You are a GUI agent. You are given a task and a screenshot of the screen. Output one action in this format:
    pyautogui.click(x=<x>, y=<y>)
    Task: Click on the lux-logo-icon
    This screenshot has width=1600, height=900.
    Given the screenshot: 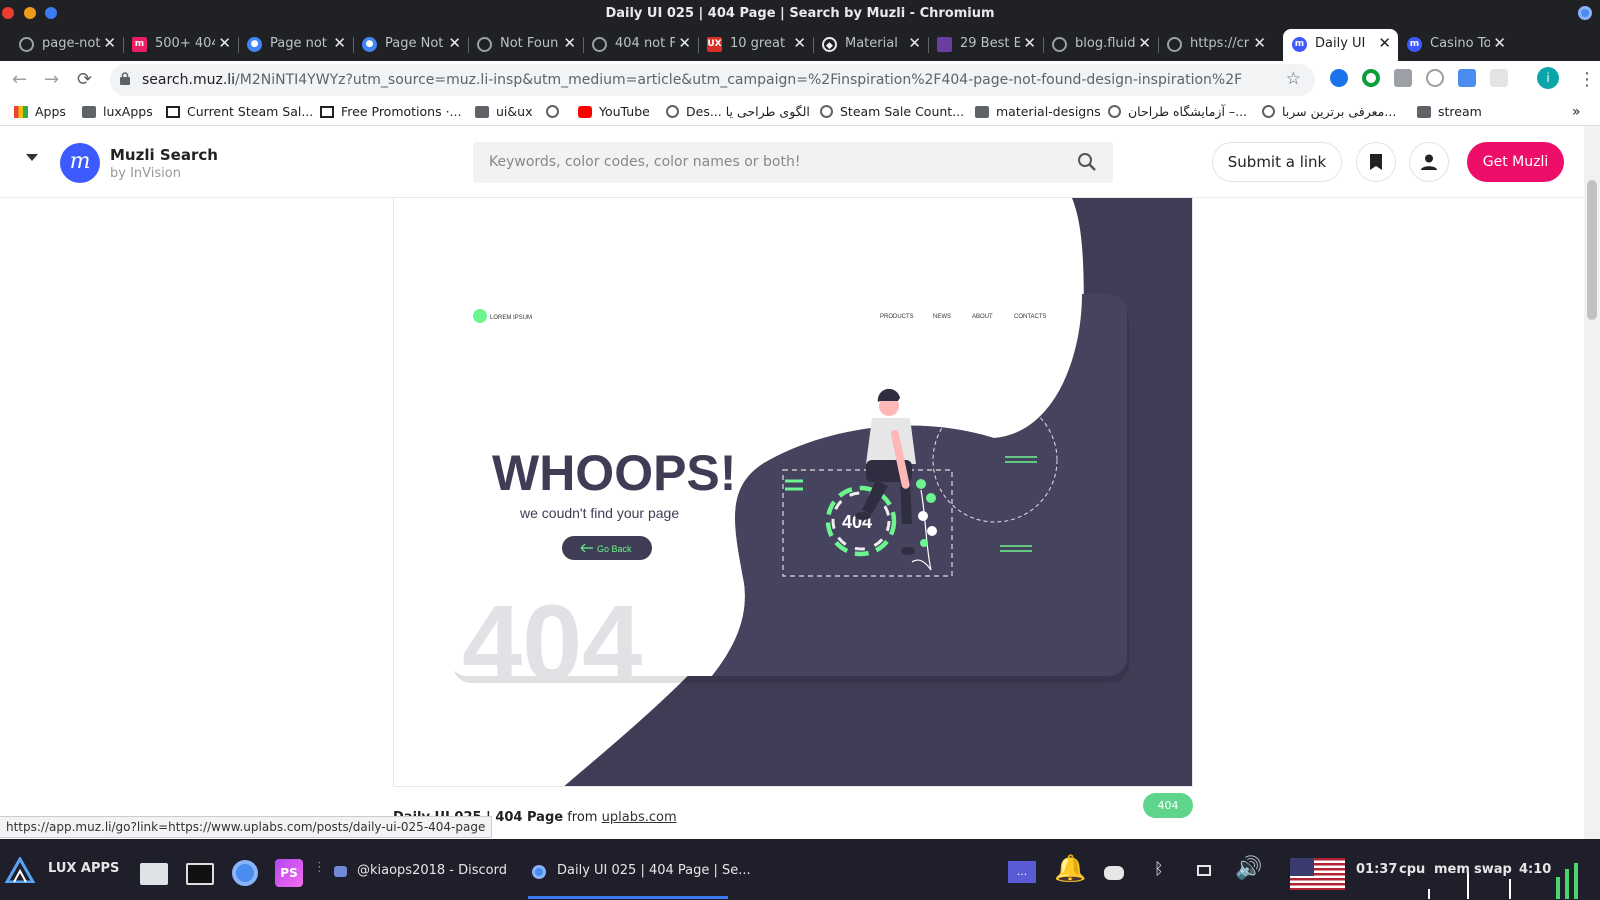 What is the action you would take?
    pyautogui.click(x=20, y=870)
    